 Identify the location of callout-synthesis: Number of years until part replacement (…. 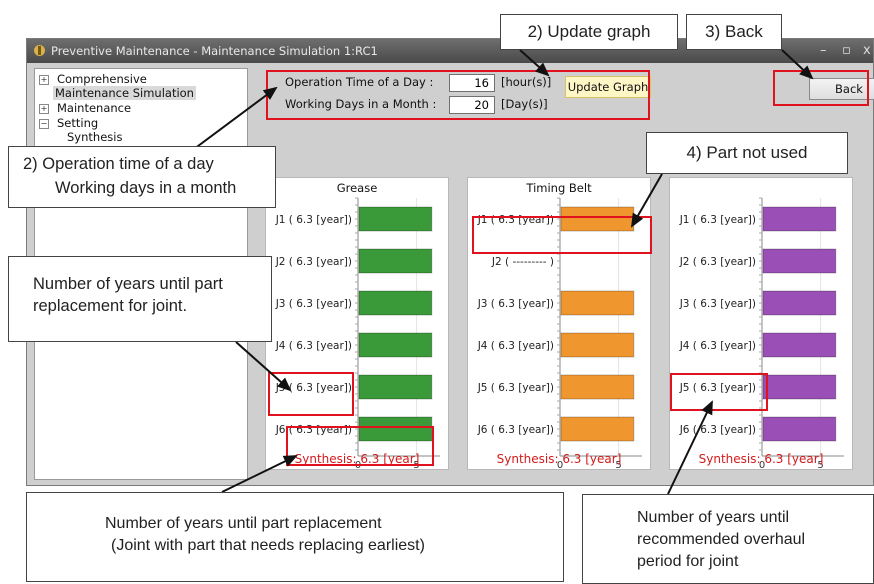
(295, 537).